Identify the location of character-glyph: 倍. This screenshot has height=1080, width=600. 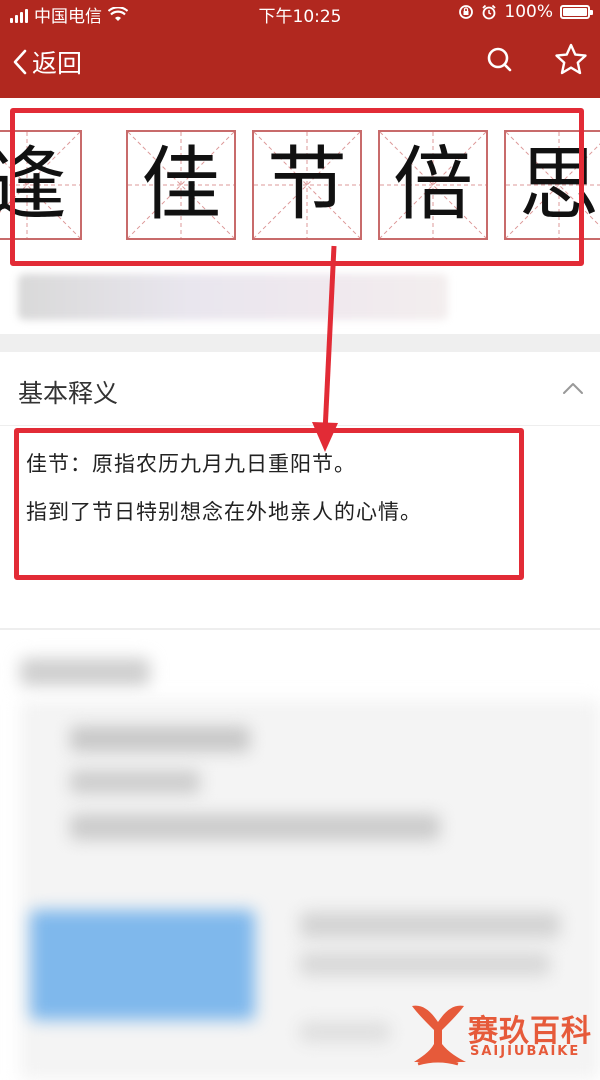
(433, 184).